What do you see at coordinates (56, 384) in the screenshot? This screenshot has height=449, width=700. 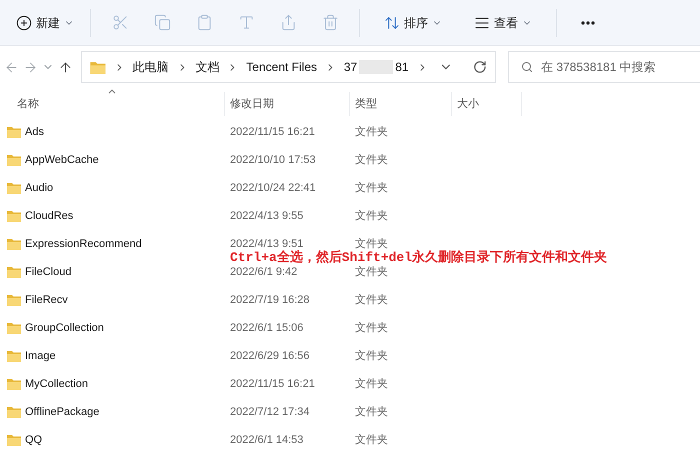 I see `file-name: MyCollection` at bounding box center [56, 384].